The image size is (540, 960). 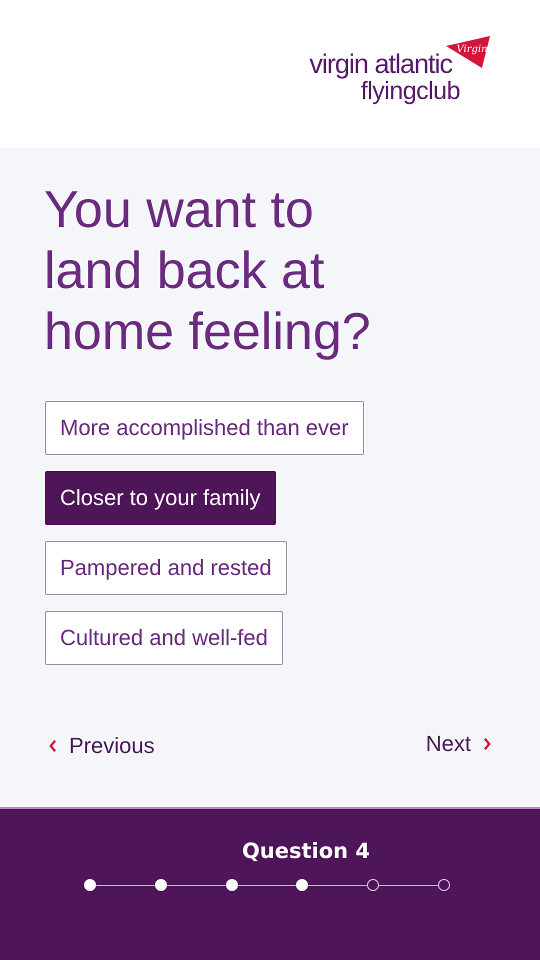 I want to click on question-number: Question 4, so click(x=306, y=851).